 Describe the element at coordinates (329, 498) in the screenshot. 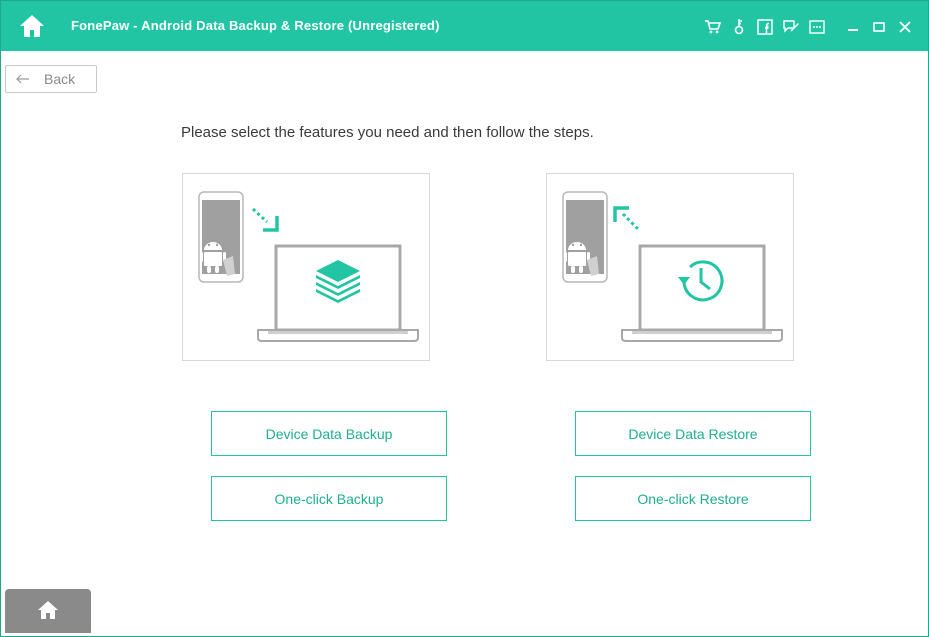

I see `one-click-backup-button: One-click Backup` at that location.